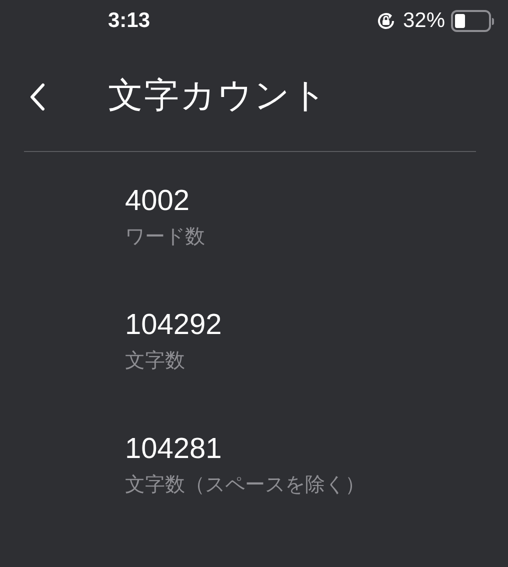 Image resolution: width=508 pixels, height=567 pixels. What do you see at coordinates (245, 485) in the screenshot?
I see `stat-label: 文字数（スペースを除く）` at bounding box center [245, 485].